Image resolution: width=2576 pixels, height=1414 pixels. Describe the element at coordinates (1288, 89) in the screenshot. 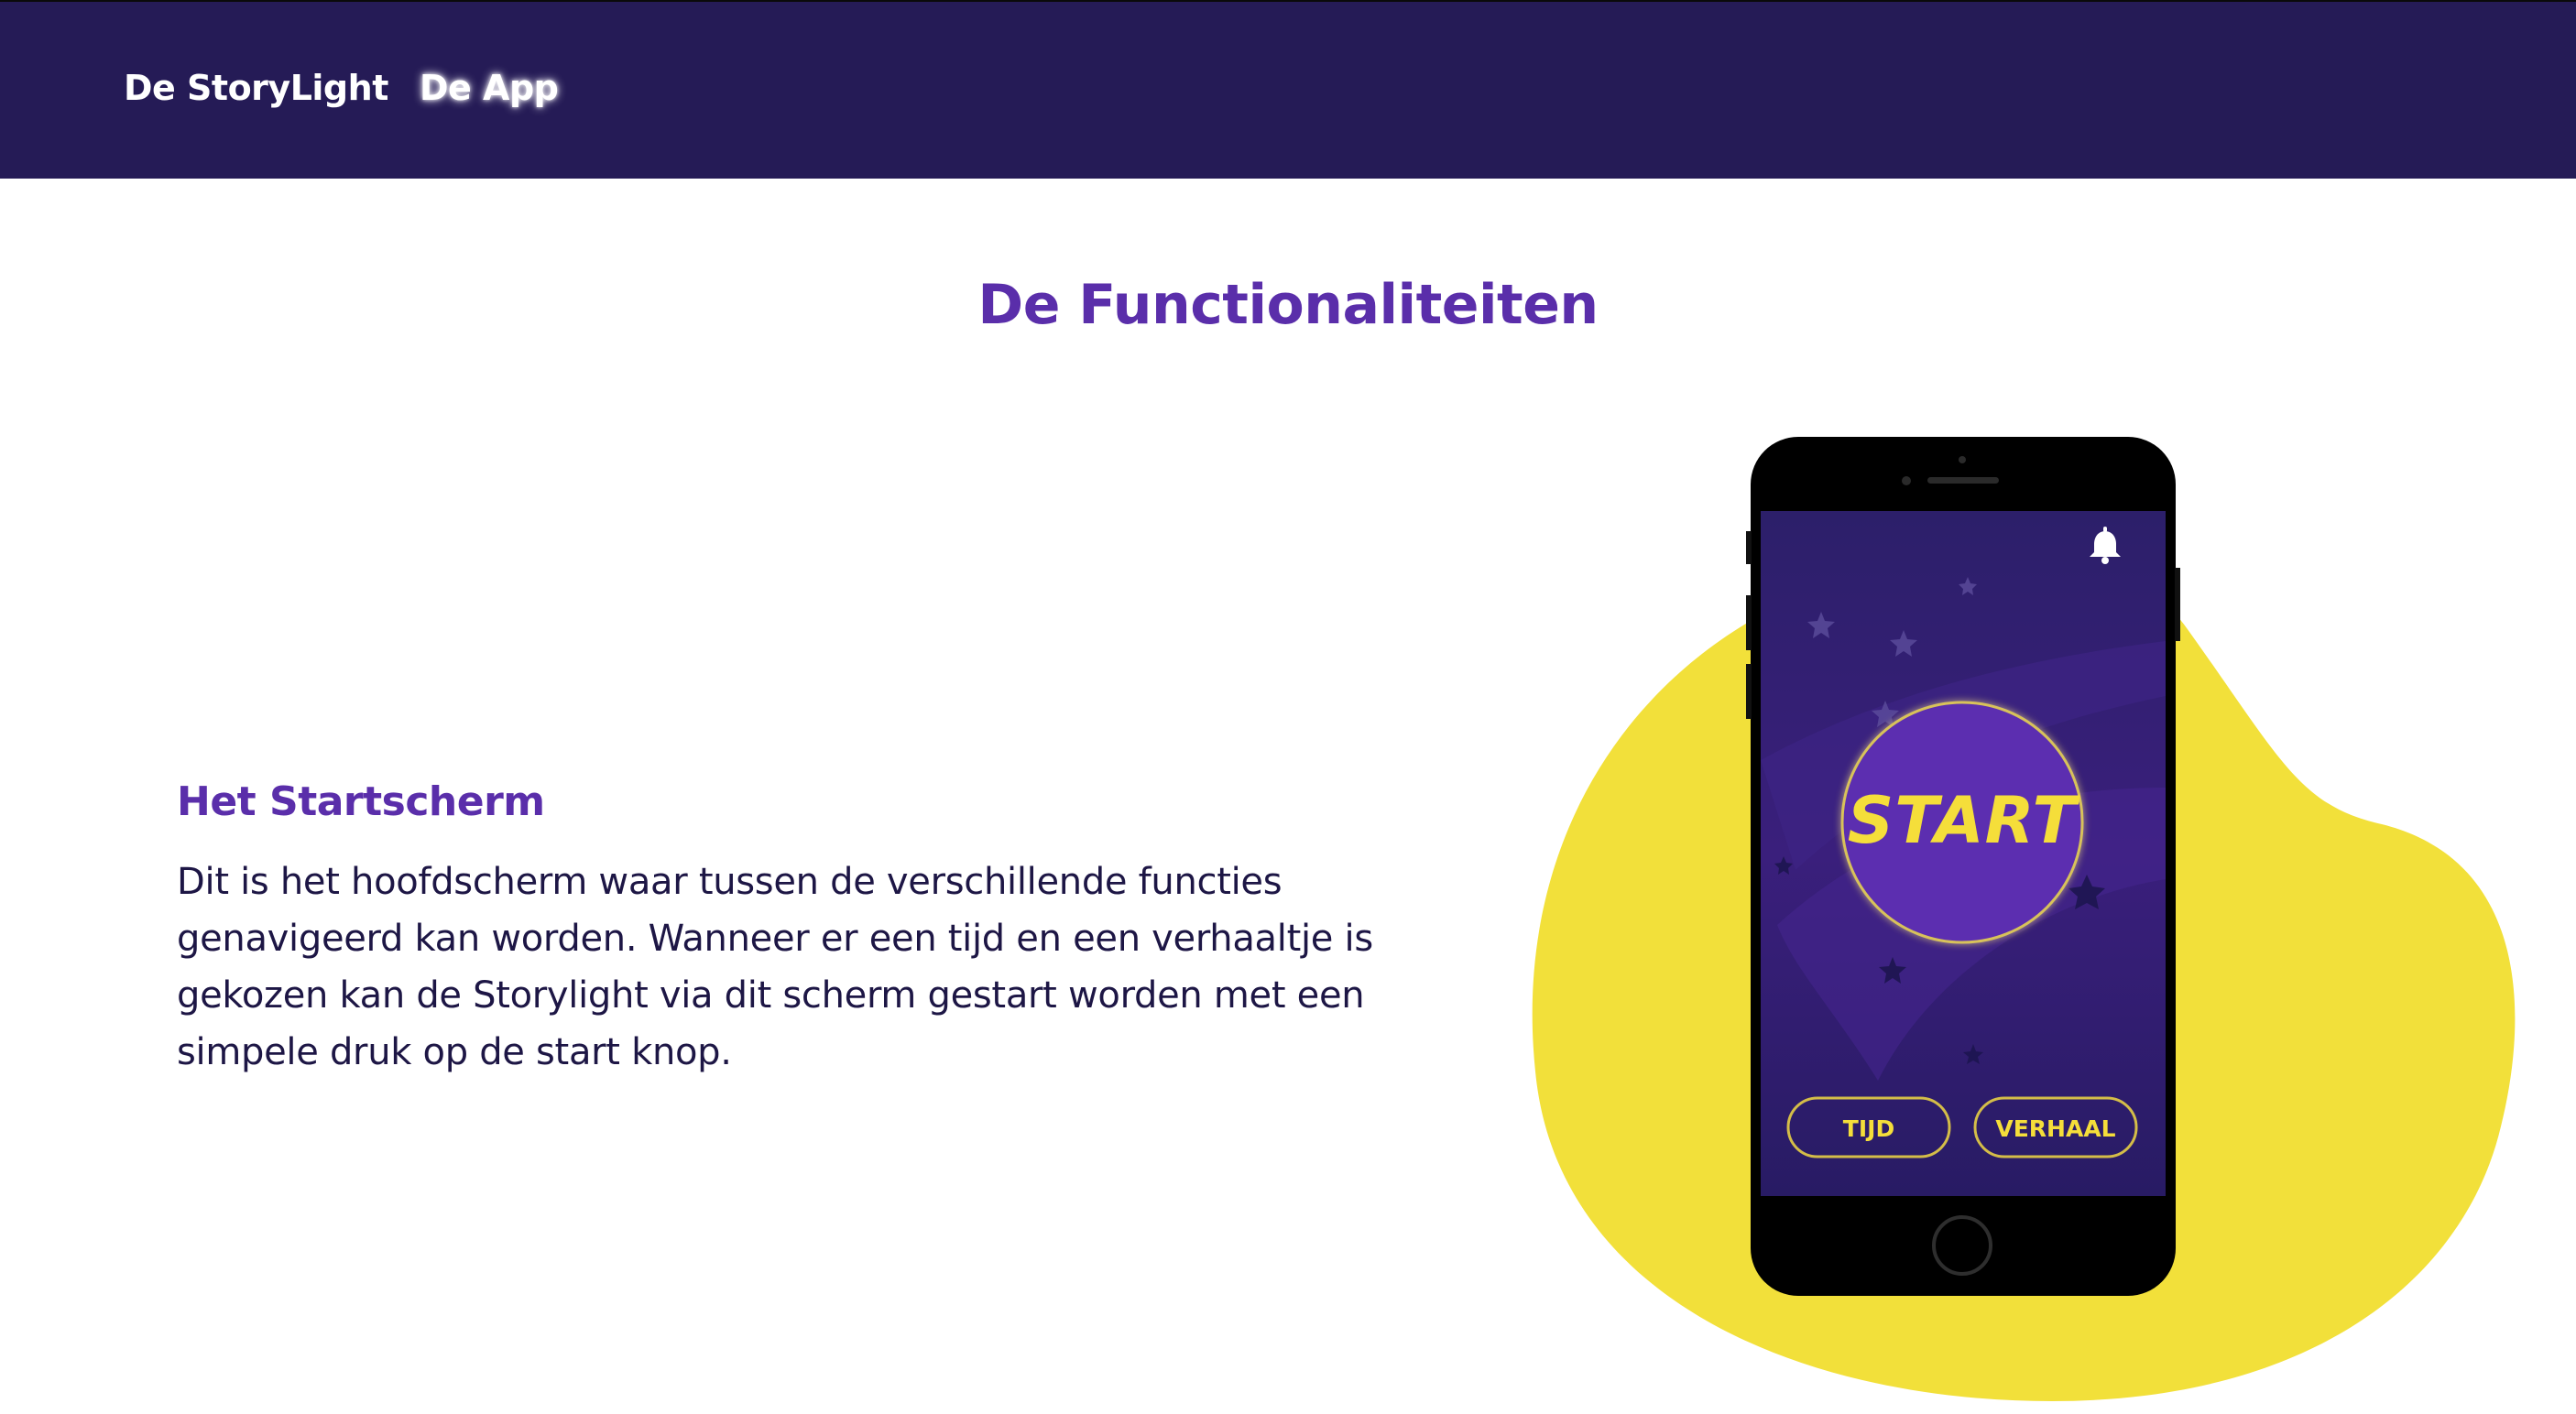

I see `top-navbar: De StoryLight De App` at that location.